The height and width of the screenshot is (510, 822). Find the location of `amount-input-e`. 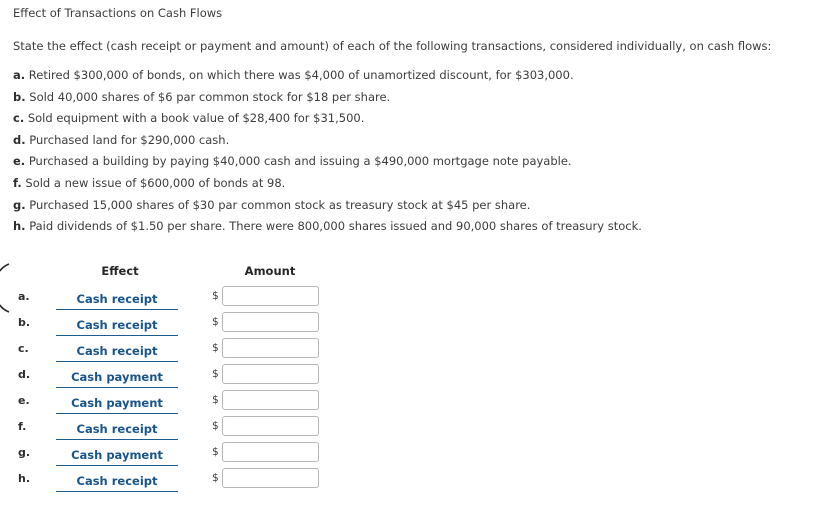

amount-input-e is located at coordinates (270, 400).